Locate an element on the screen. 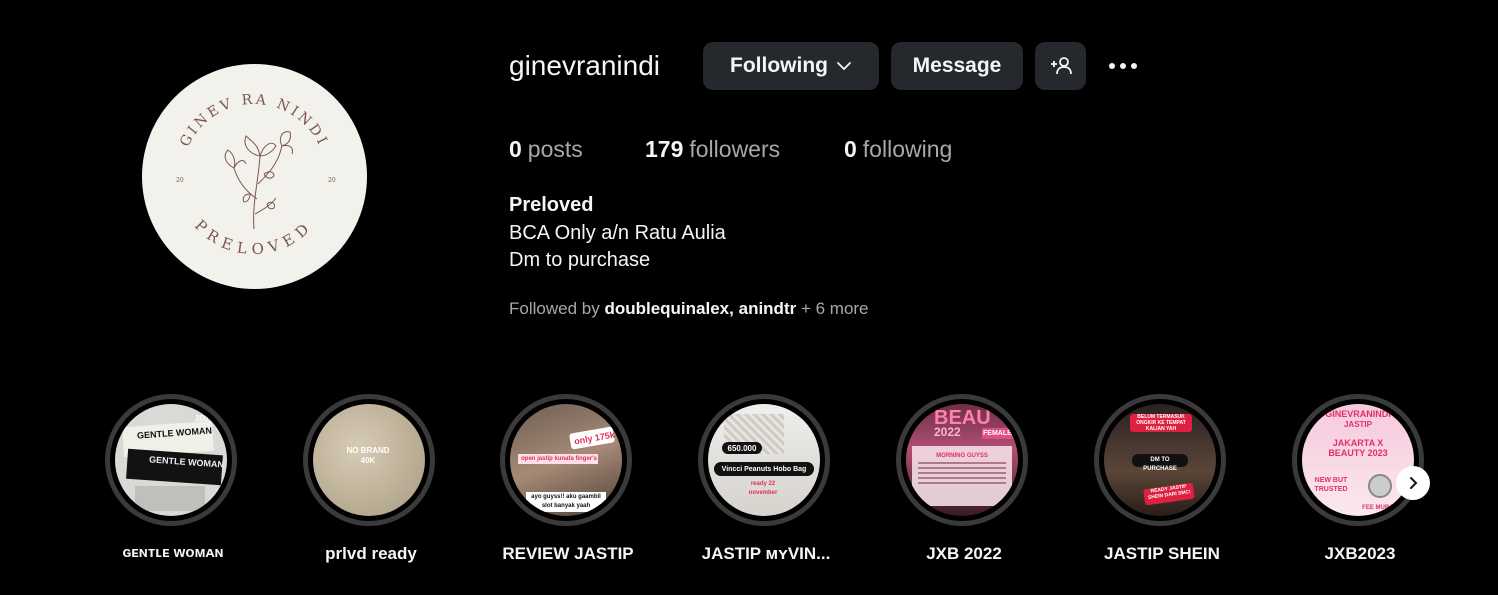  highlight-label: REVIEW JASTIP is located at coordinates (568, 553).